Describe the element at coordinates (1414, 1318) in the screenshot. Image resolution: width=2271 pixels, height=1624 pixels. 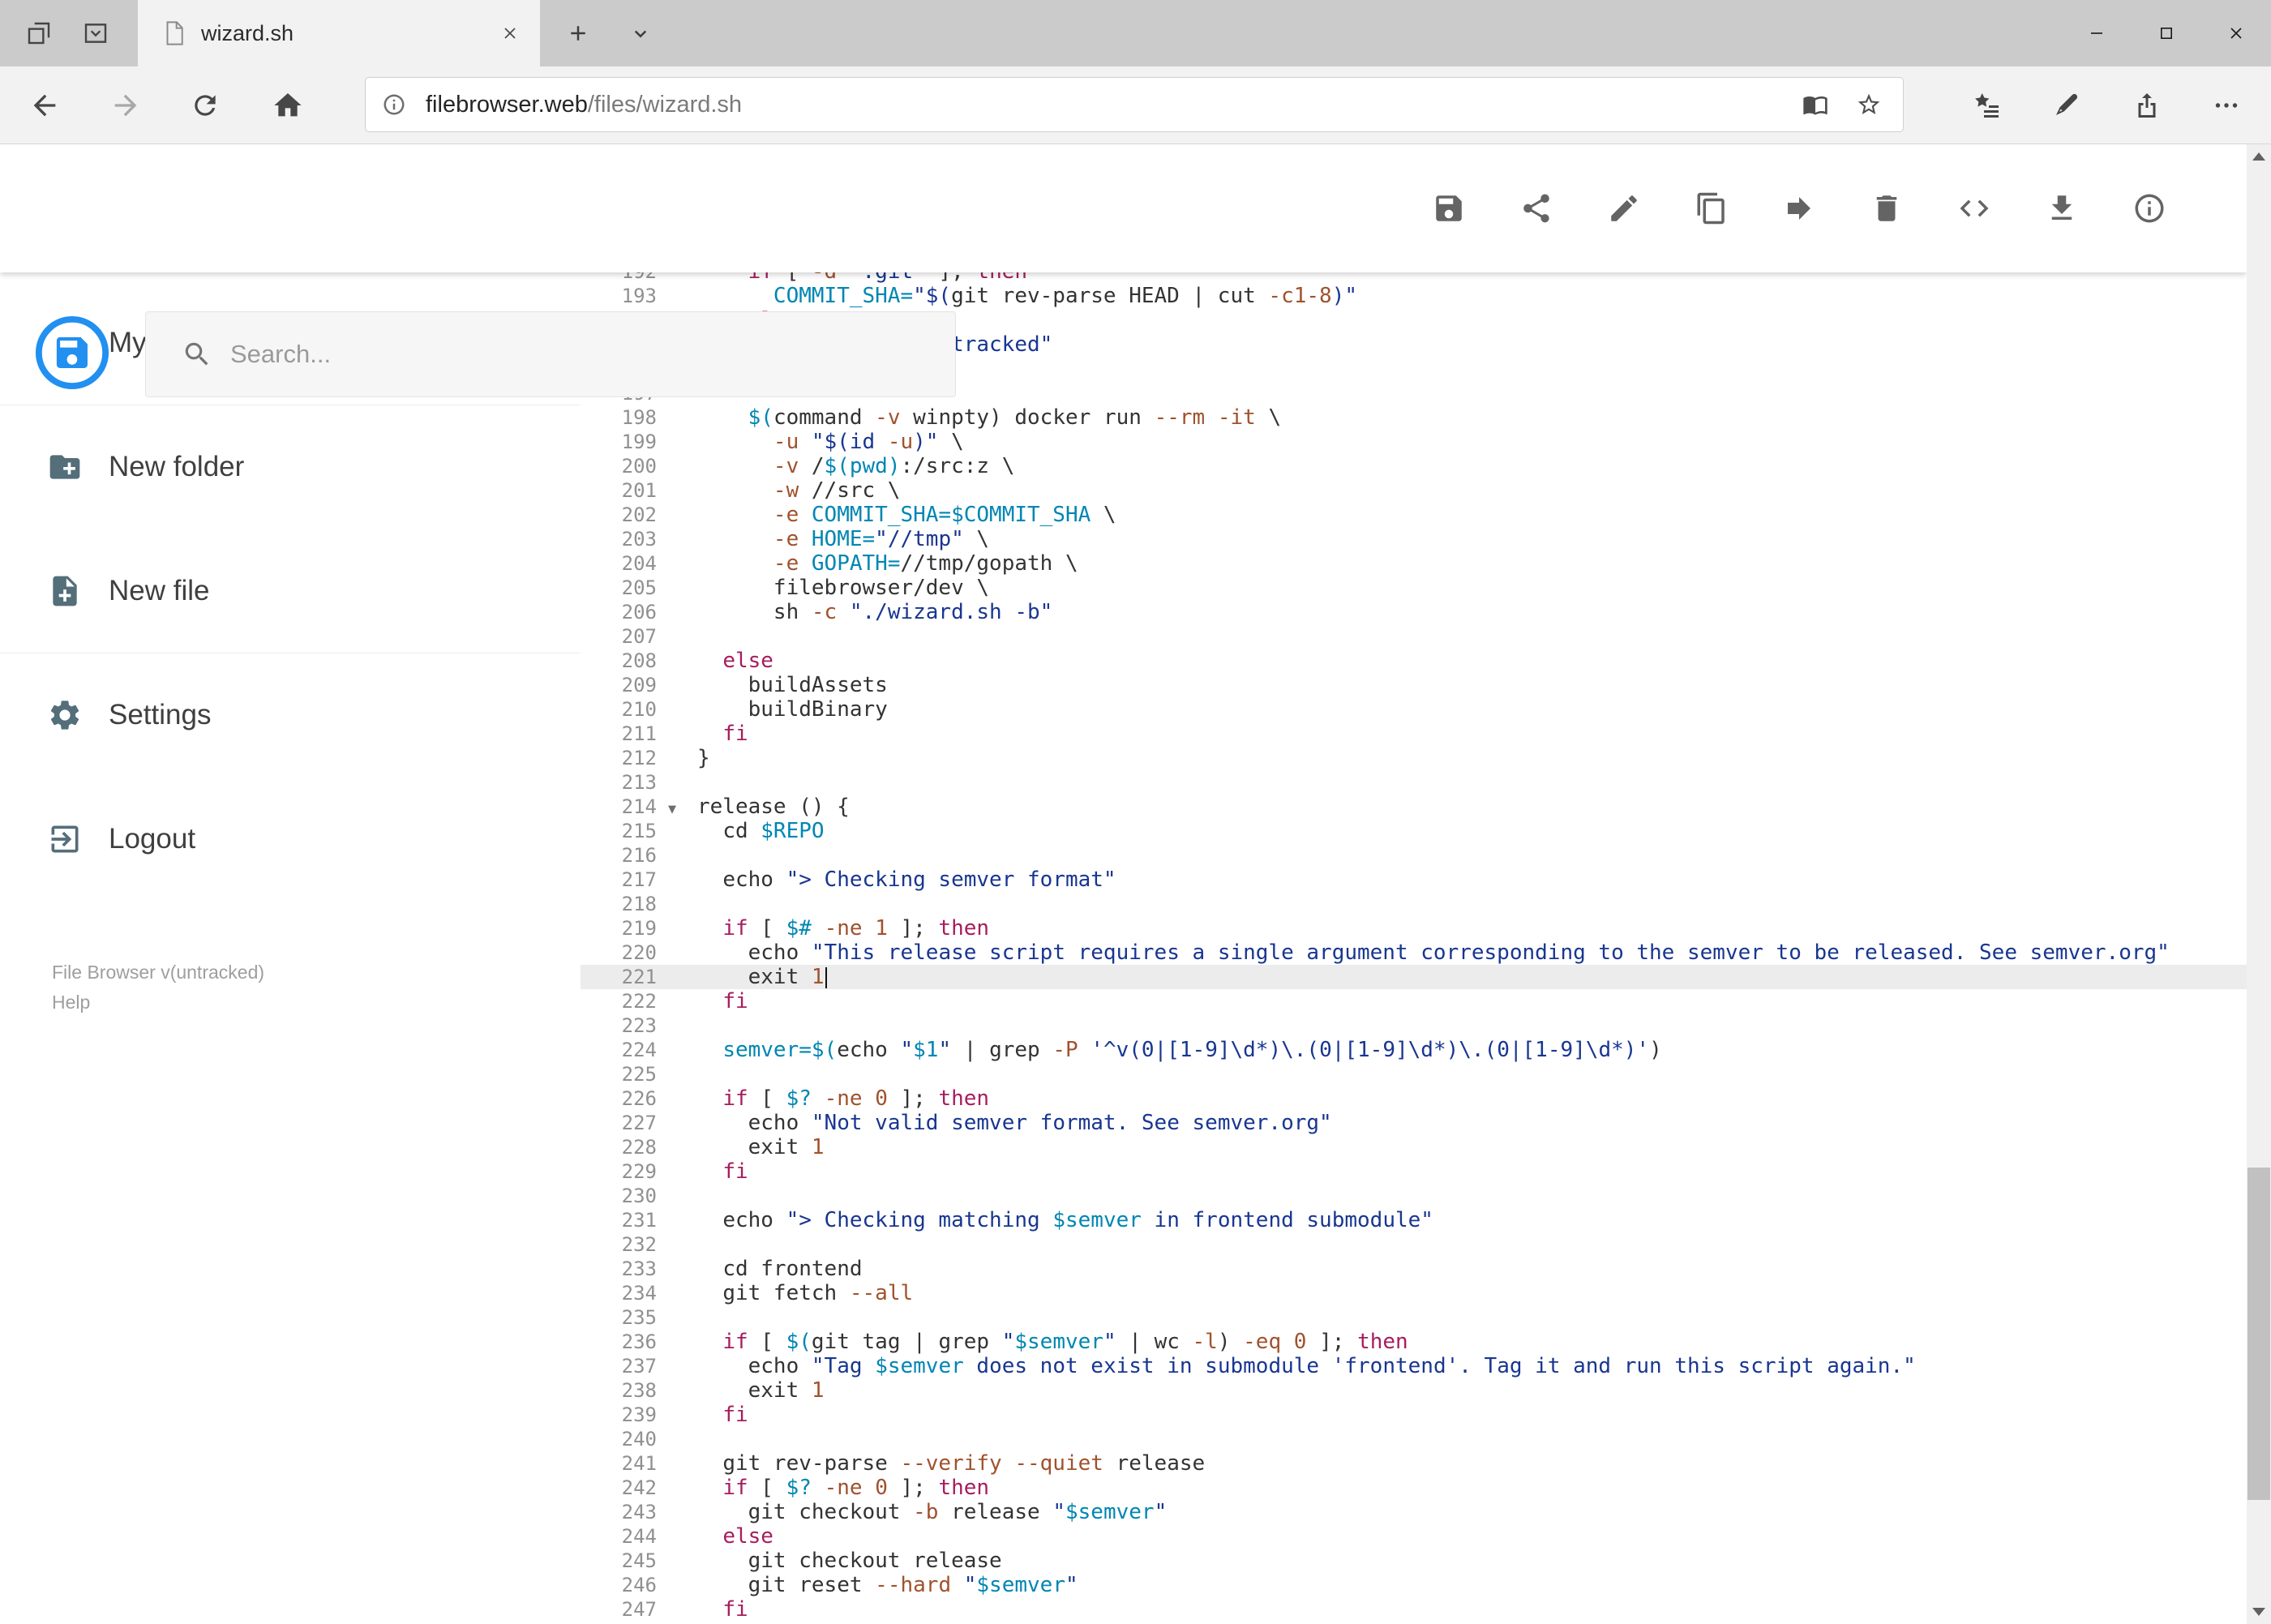
I see `code-line: 235` at that location.